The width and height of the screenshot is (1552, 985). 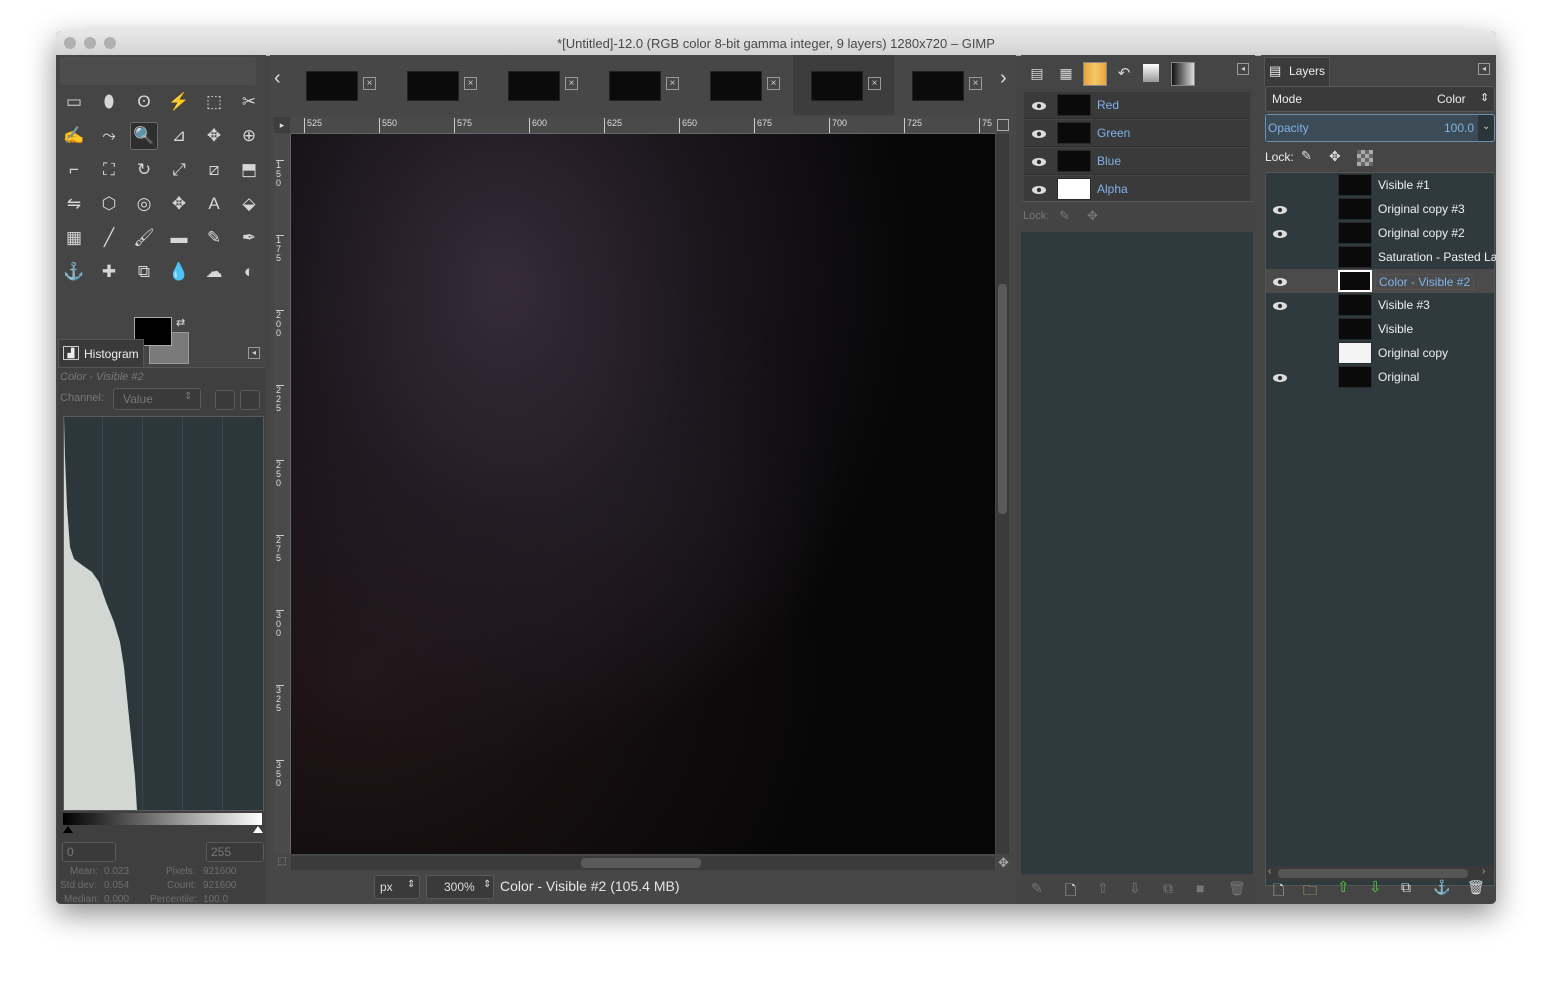 What do you see at coordinates (214, 136) in the screenshot?
I see `move-icon: ✥` at bounding box center [214, 136].